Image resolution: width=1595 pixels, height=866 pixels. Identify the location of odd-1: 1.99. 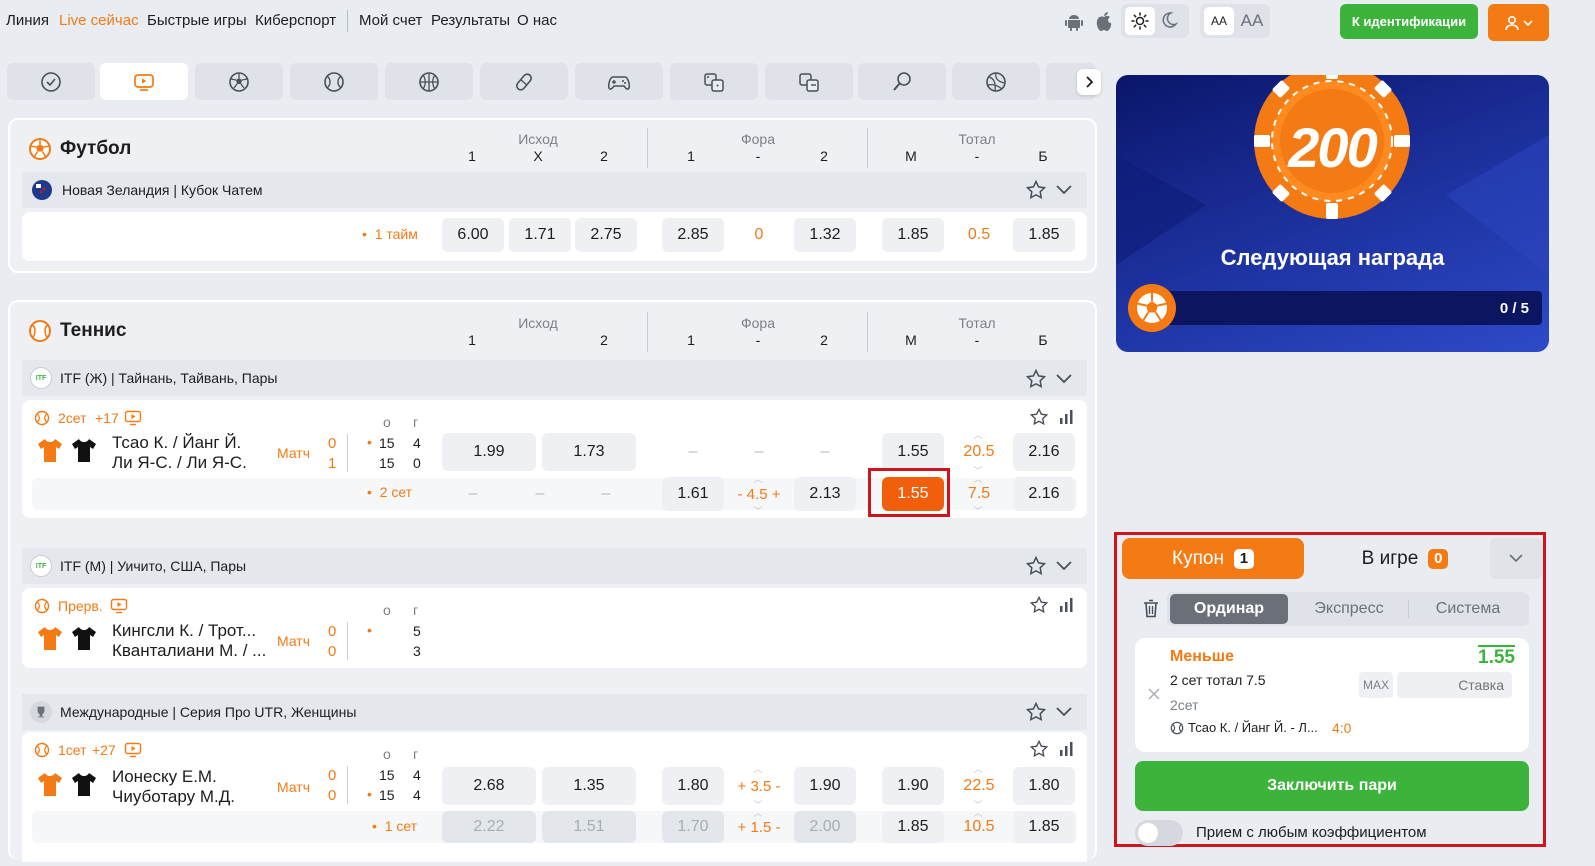
(489, 452).